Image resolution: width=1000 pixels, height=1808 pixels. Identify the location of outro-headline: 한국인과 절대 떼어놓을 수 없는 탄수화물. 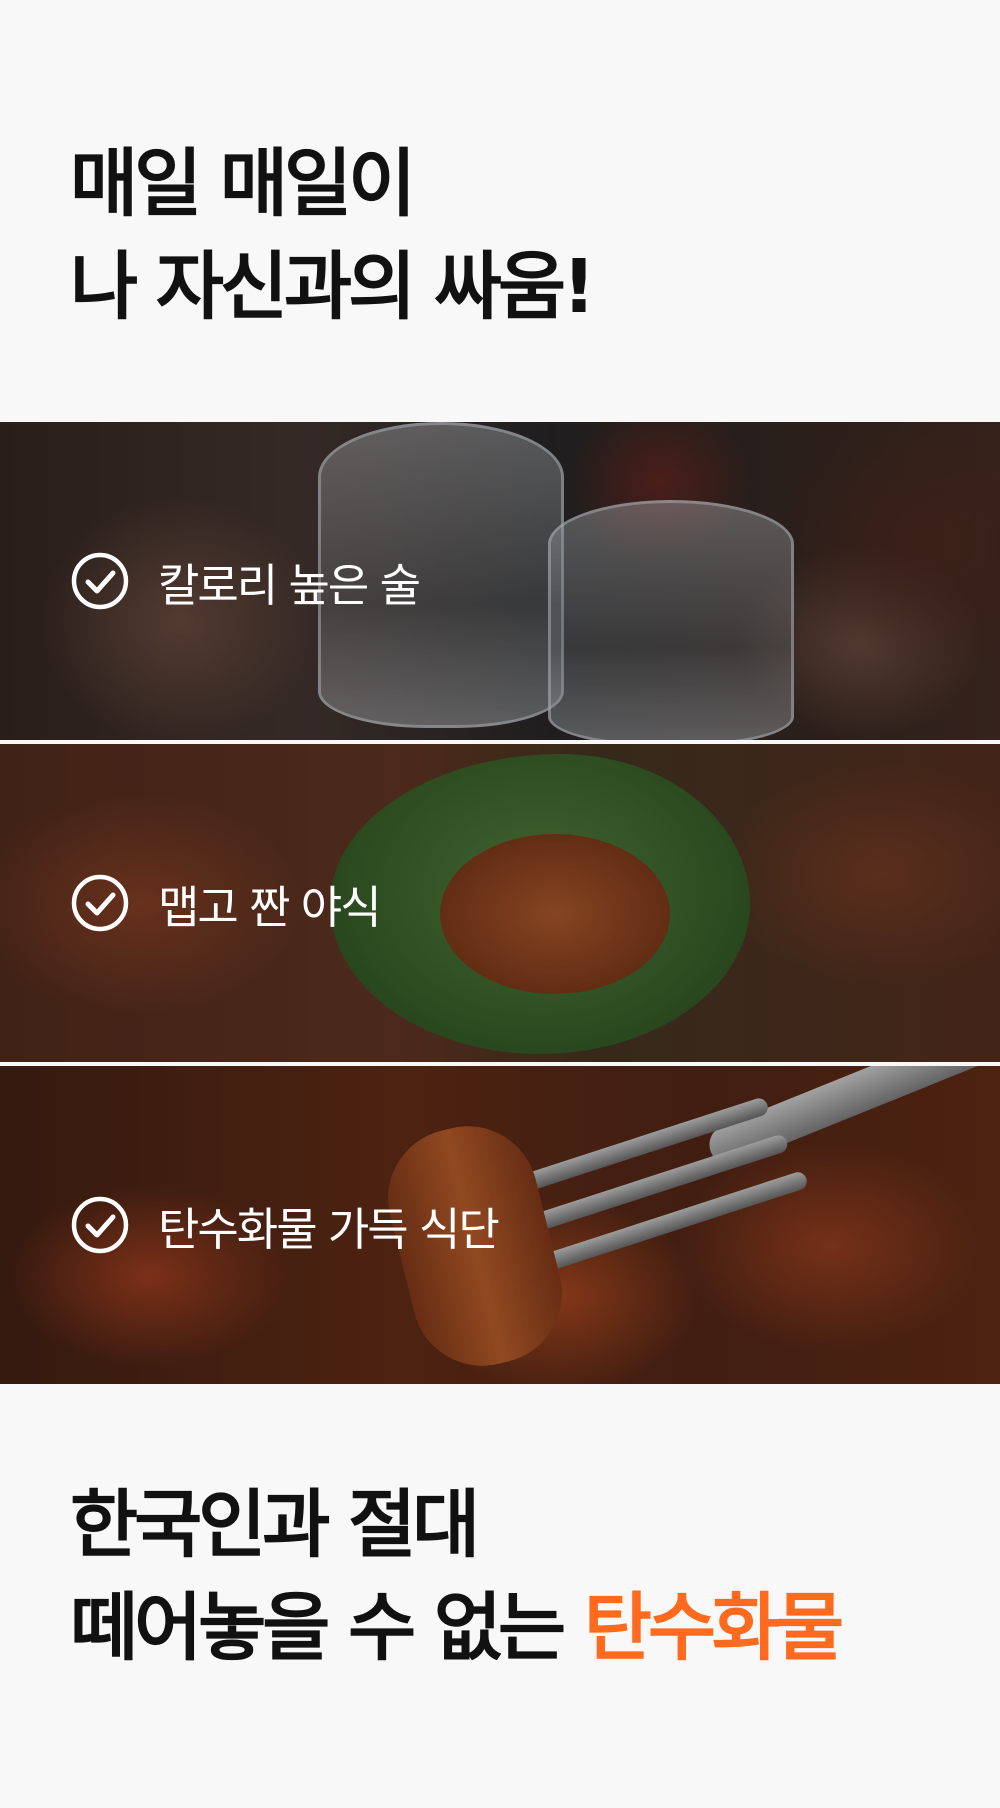
(457, 1577).